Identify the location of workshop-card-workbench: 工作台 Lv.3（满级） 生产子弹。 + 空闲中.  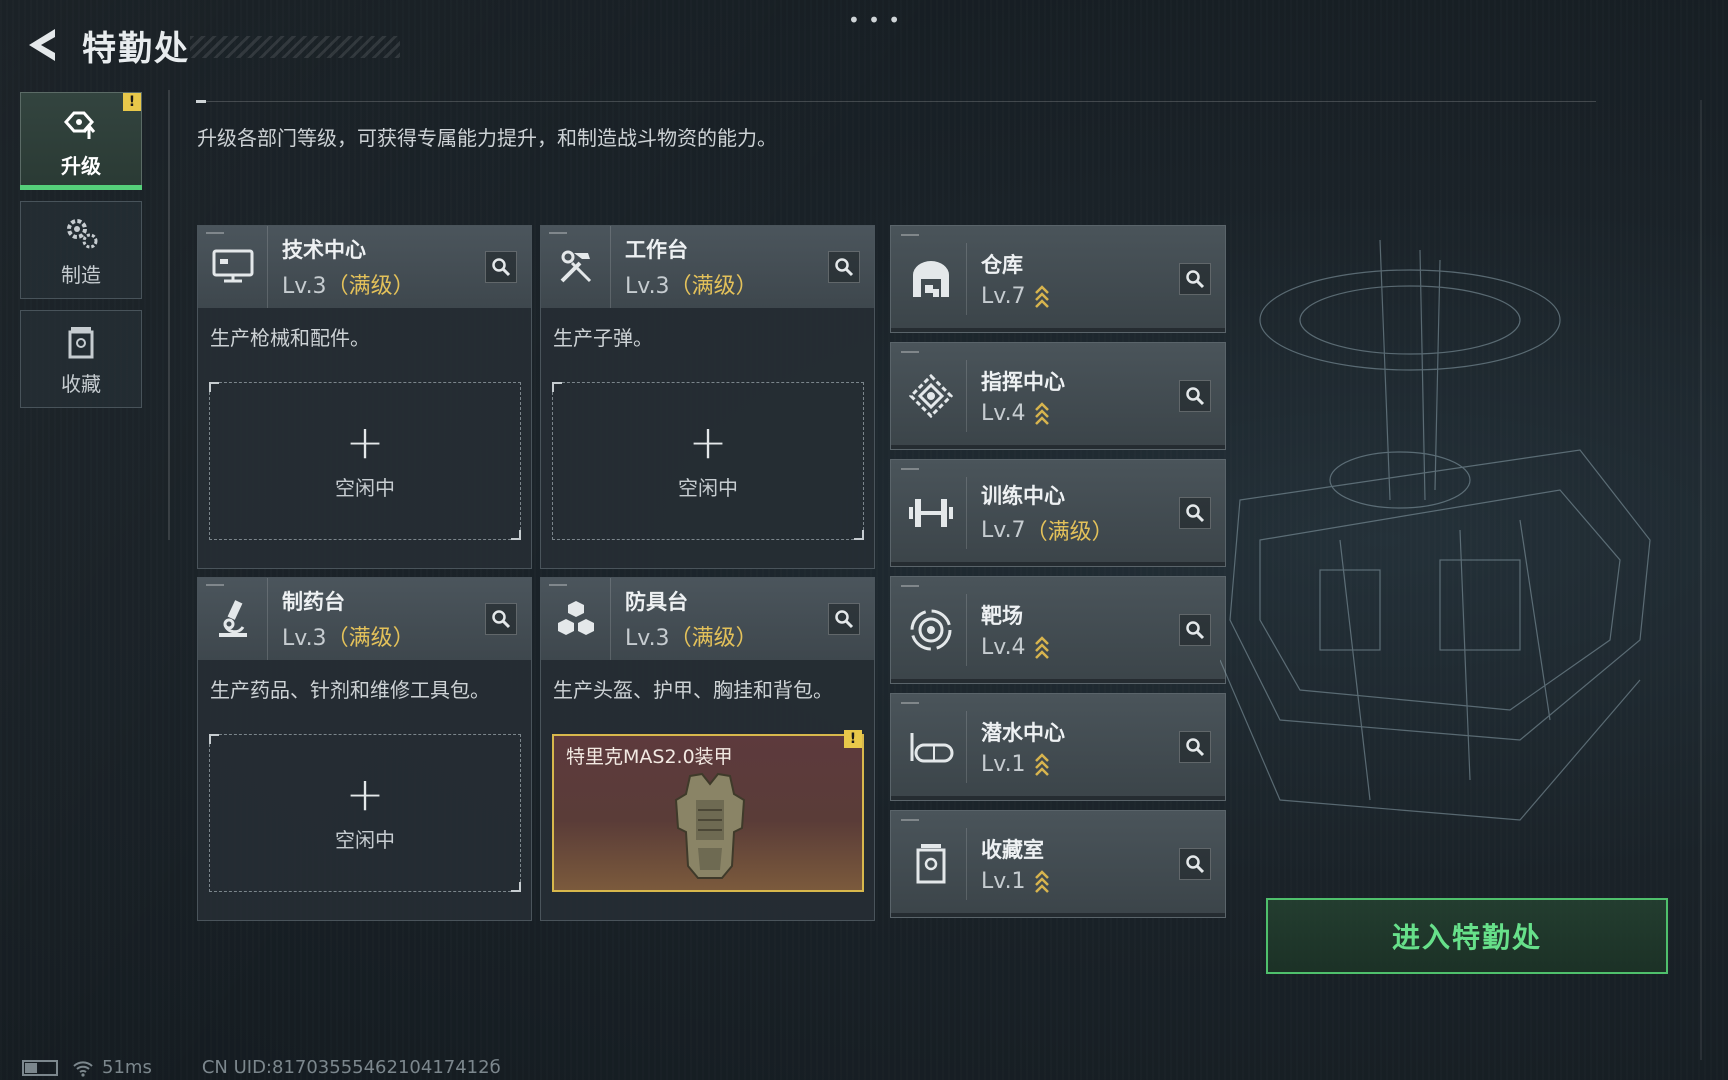
(707, 397).